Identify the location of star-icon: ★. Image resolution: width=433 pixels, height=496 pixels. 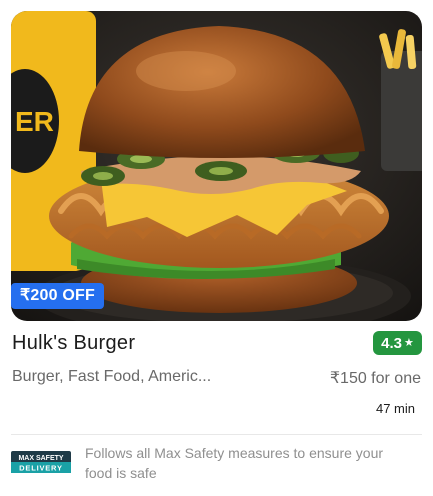
(408, 342).